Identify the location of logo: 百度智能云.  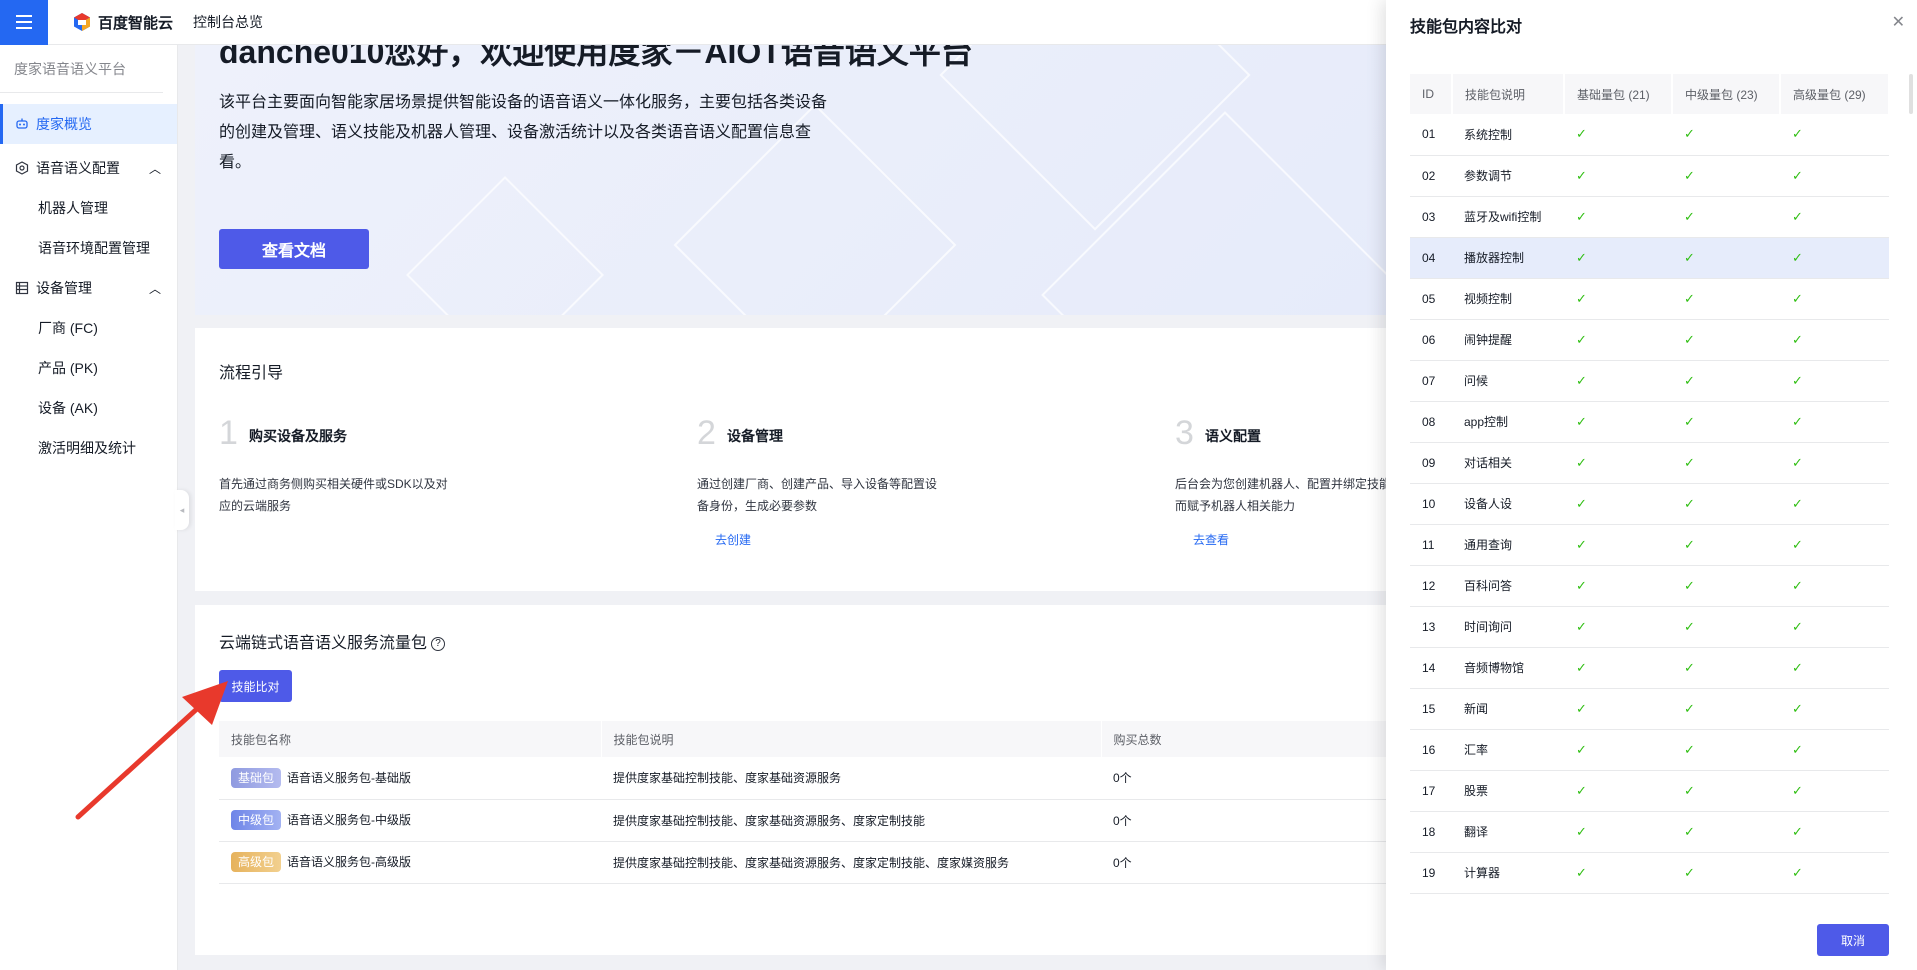
(122, 22).